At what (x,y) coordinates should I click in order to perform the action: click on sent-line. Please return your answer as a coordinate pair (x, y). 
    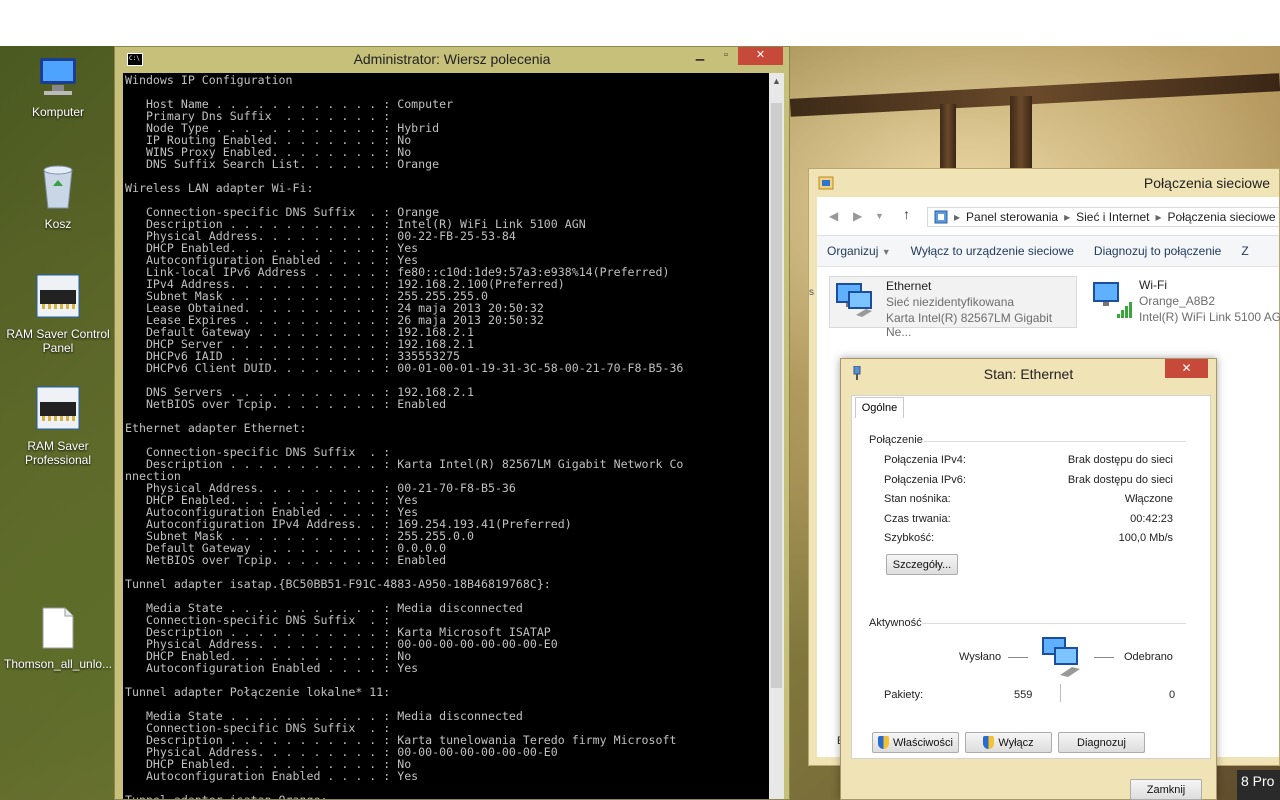
    Looking at the image, I should click on (1018, 657).